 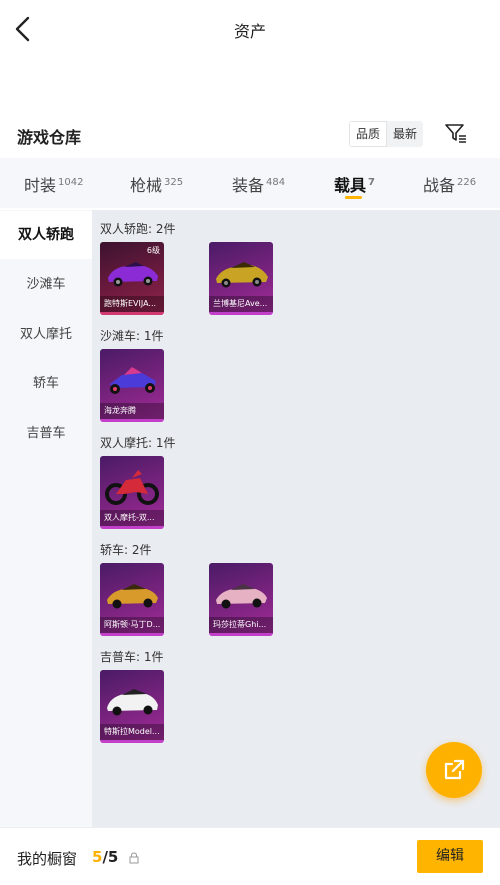 I want to click on tab-label: 装备, so click(x=248, y=185).